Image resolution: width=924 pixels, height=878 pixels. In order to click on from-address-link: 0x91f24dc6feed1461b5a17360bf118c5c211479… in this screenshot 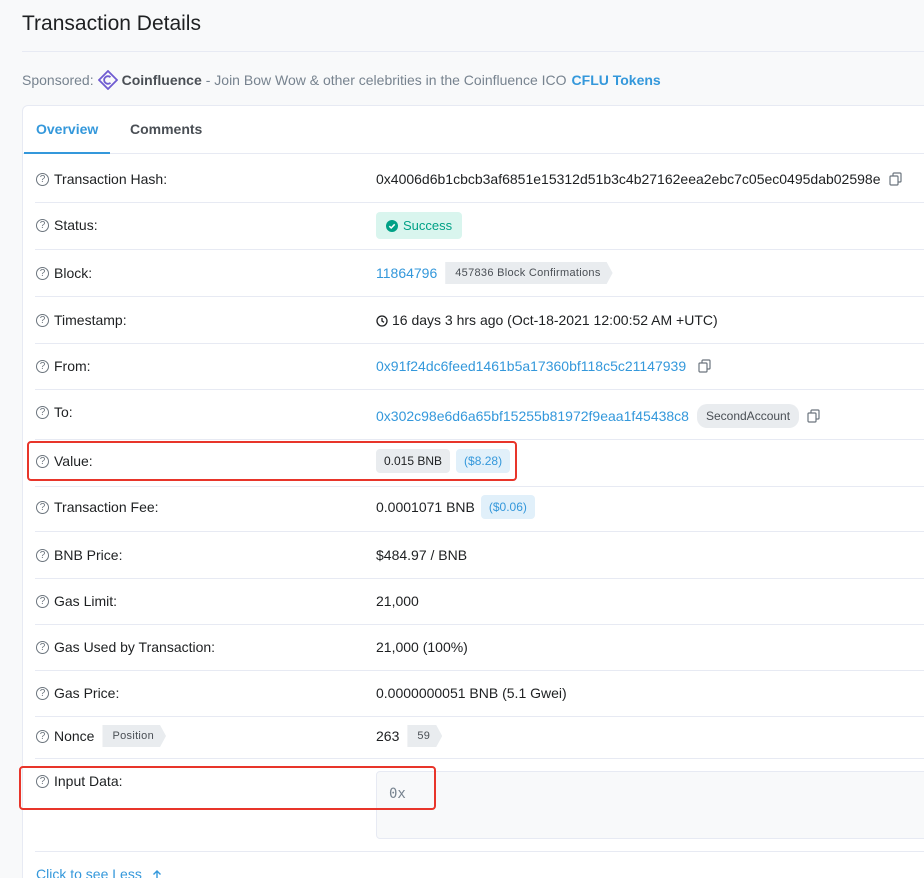, I will do `click(531, 366)`.